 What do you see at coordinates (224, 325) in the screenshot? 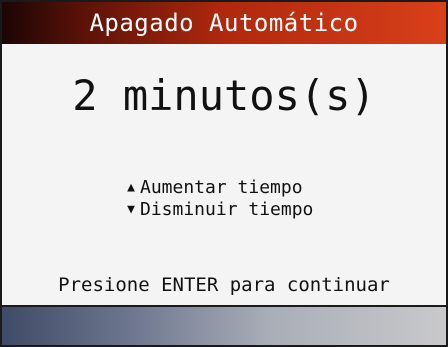
I see `bottom-bar` at bounding box center [224, 325].